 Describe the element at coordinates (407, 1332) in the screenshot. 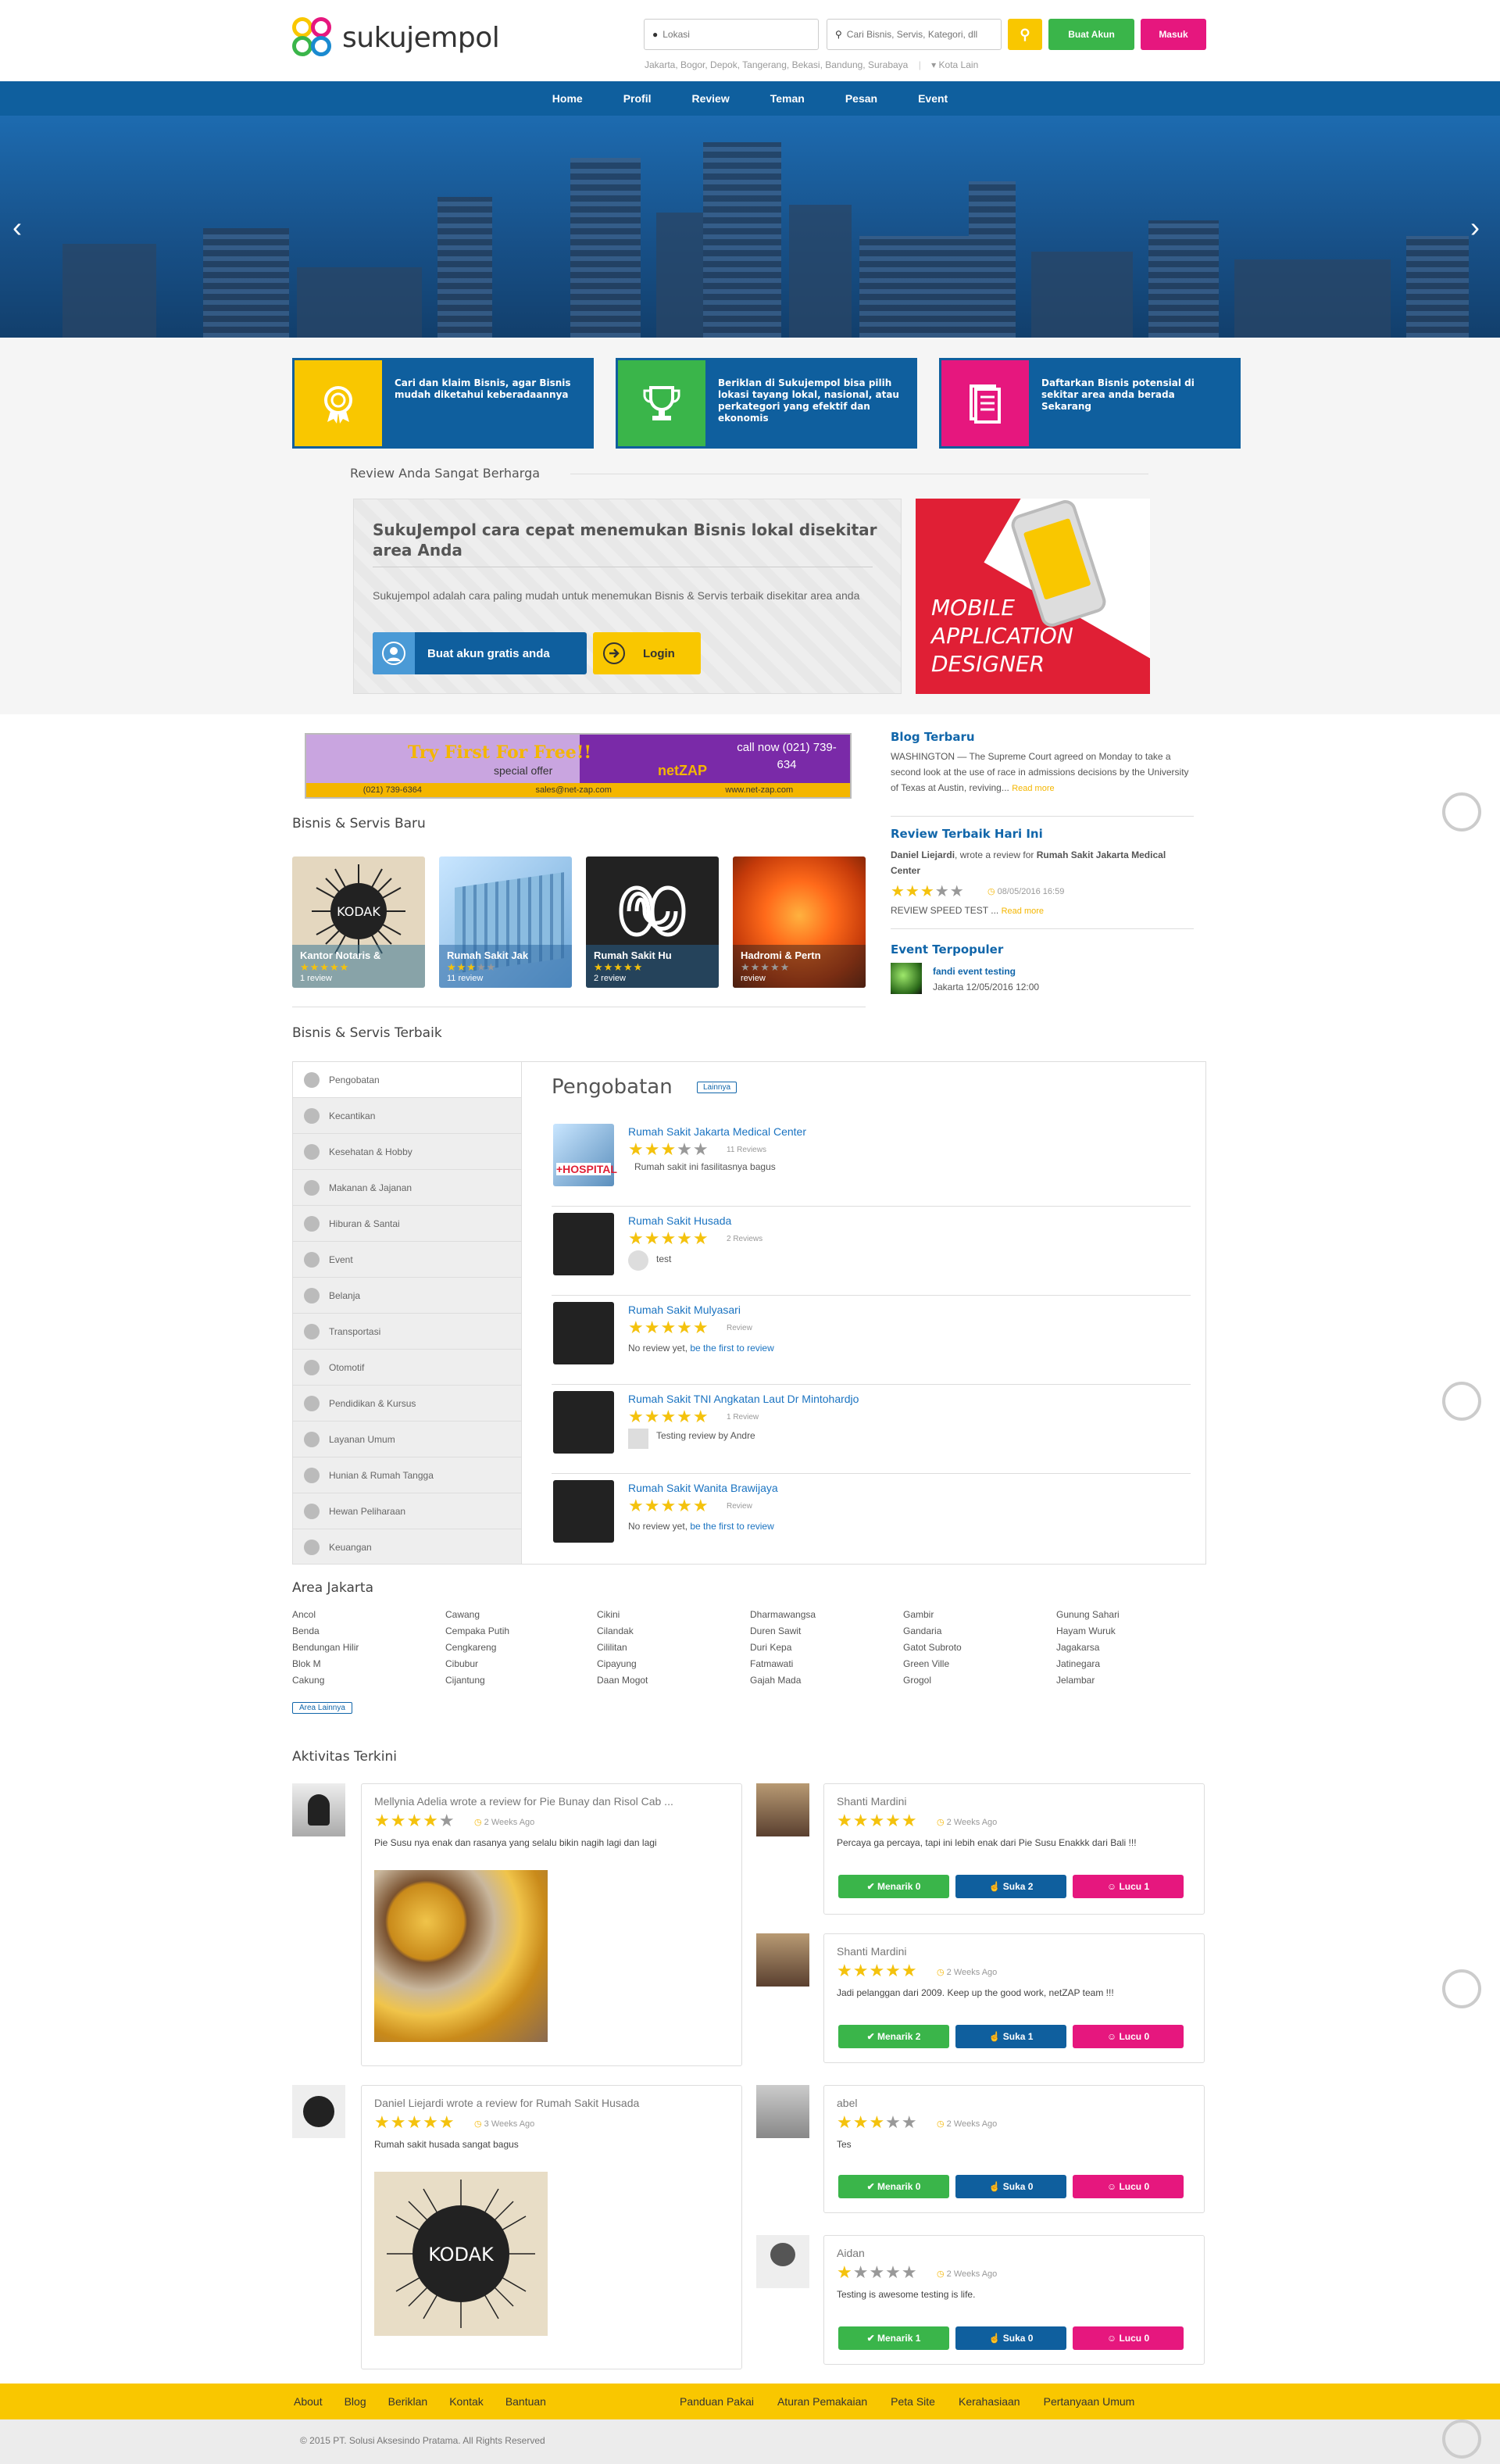

I see `category-item: Transportasi` at that location.